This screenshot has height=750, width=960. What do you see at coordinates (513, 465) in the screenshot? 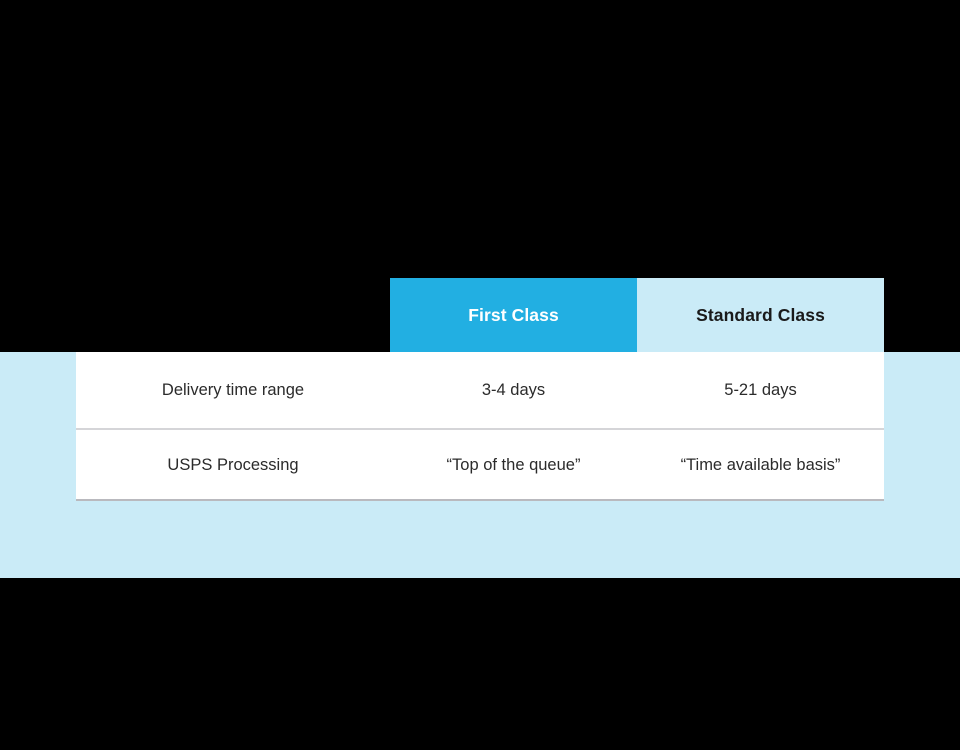
I see `cell-usps-processing-first-class: “Top of the queue”` at bounding box center [513, 465].